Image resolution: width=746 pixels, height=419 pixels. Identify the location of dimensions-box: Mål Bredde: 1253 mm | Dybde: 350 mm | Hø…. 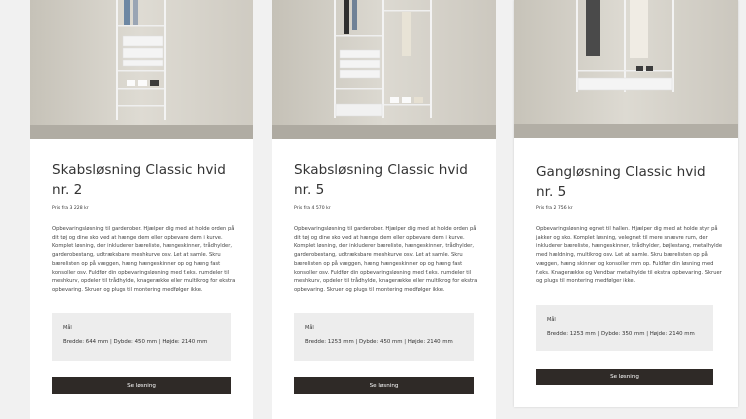
(624, 328).